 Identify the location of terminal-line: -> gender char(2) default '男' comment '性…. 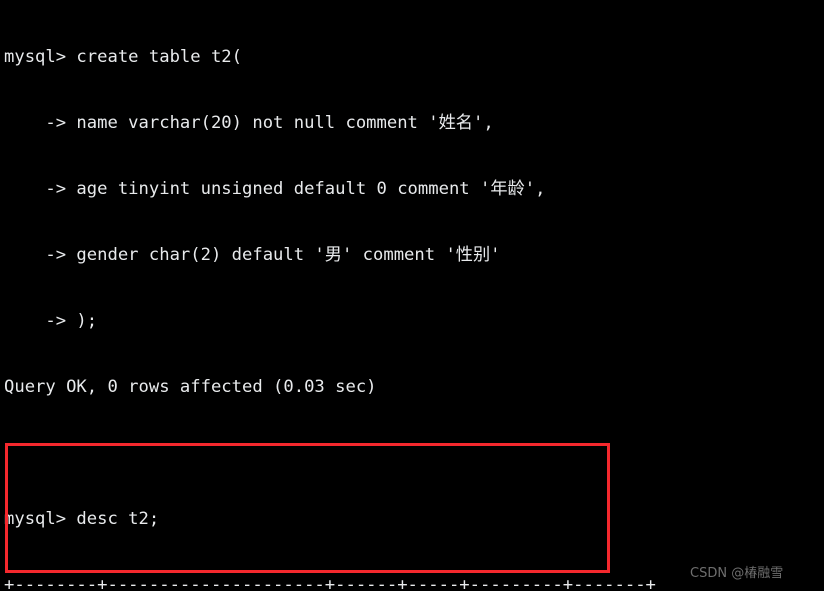
(252, 255).